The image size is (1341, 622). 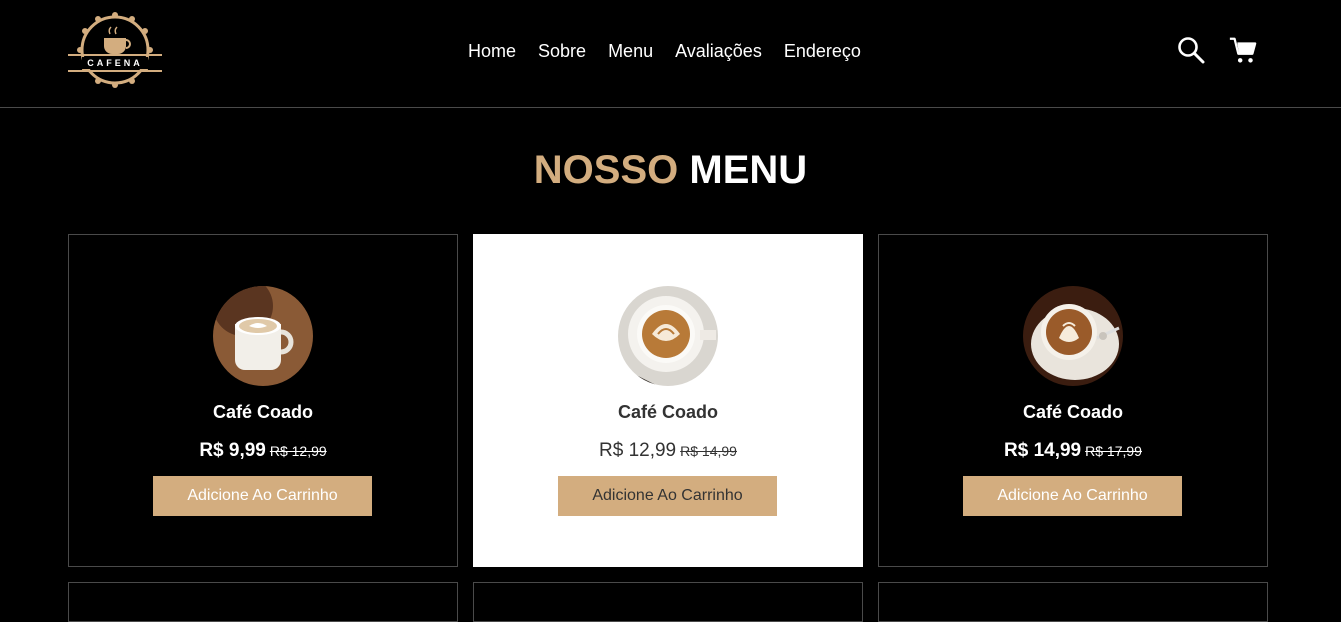 I want to click on menu-title-accent: NOSSO, so click(x=606, y=170).